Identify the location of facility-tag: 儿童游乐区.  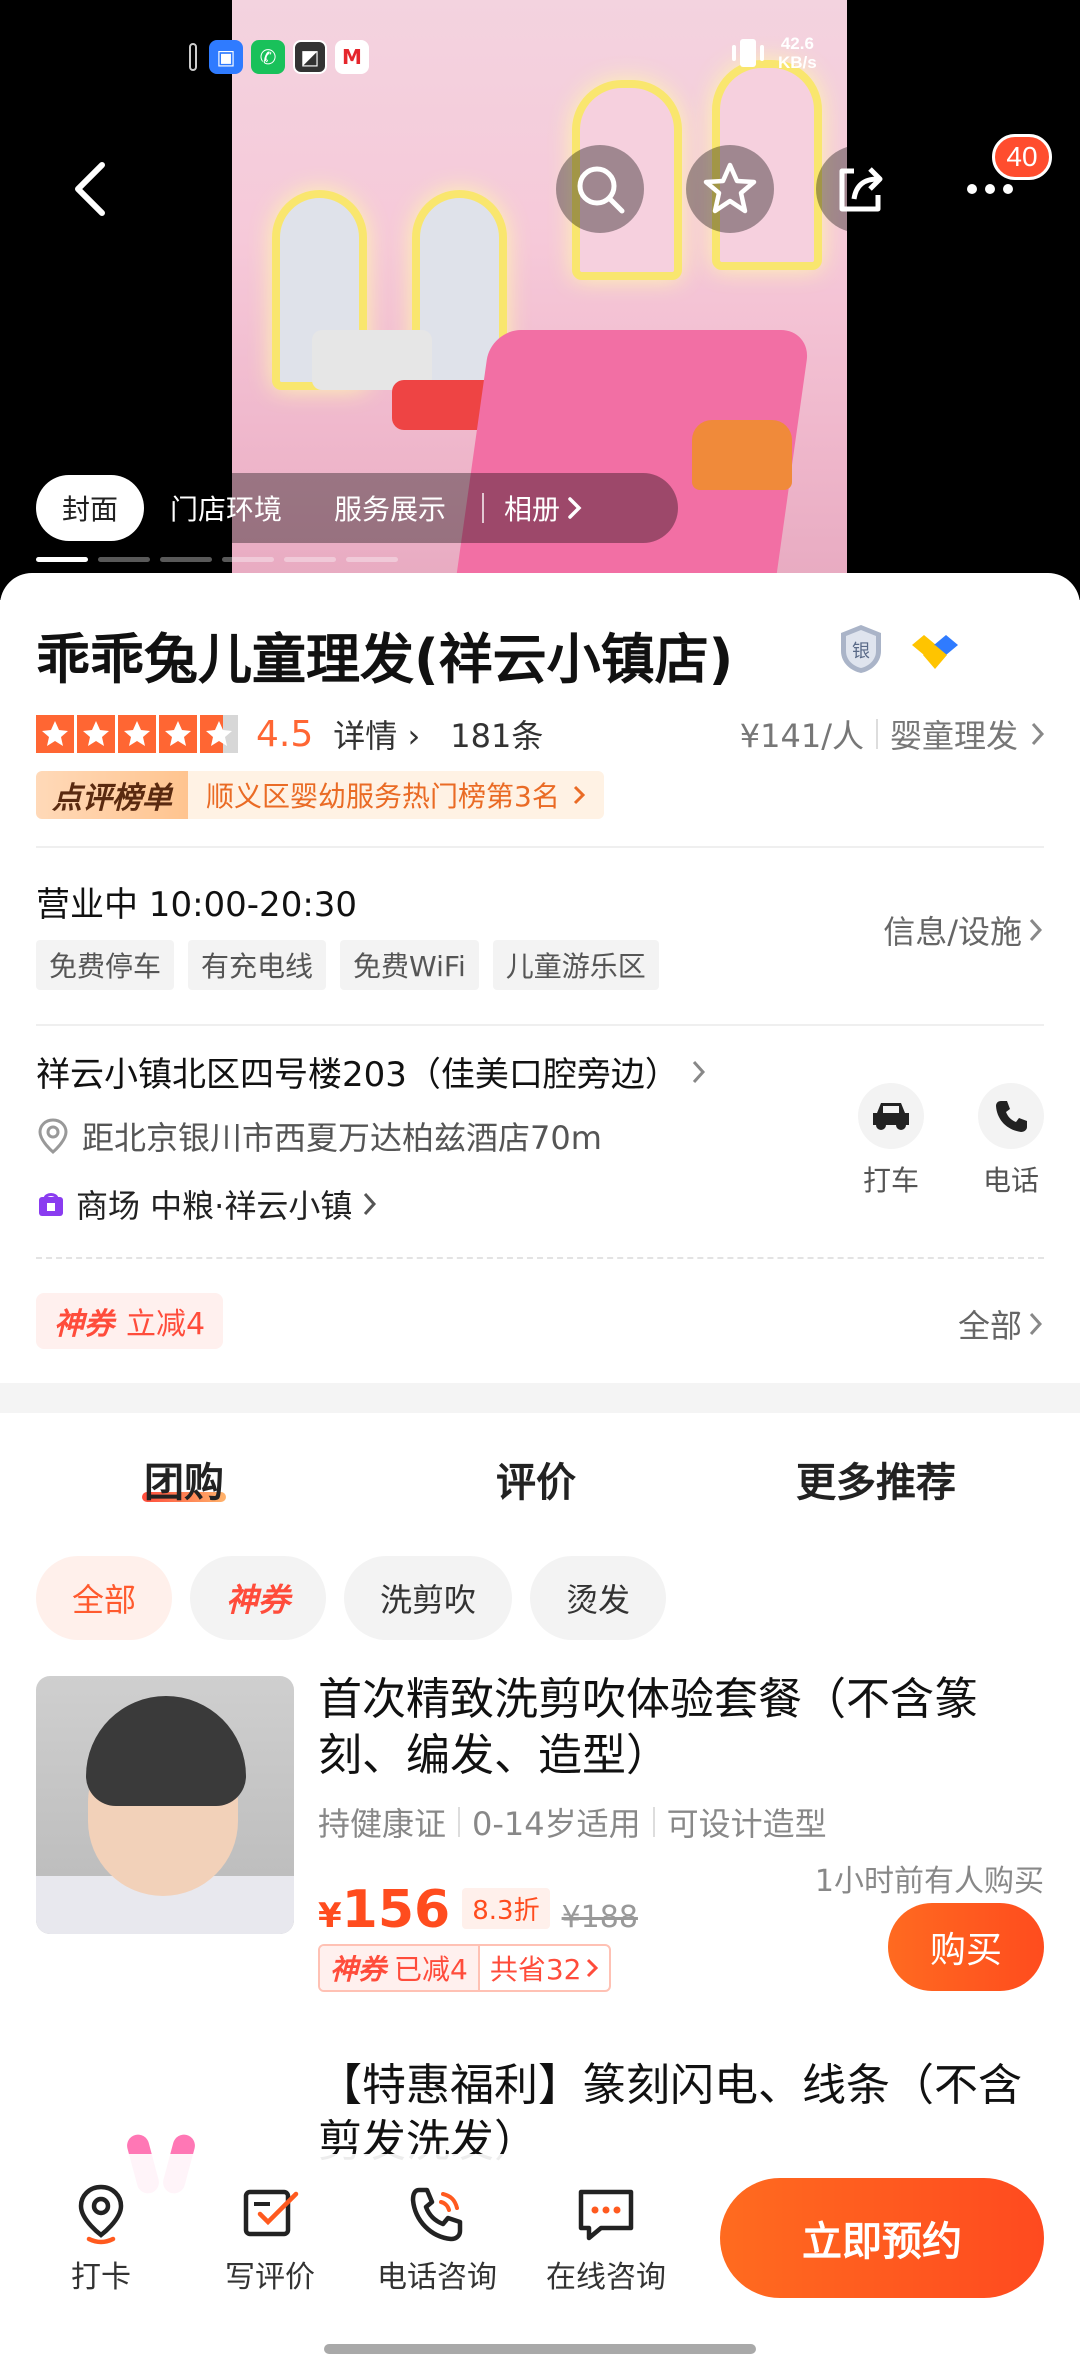
(575, 965).